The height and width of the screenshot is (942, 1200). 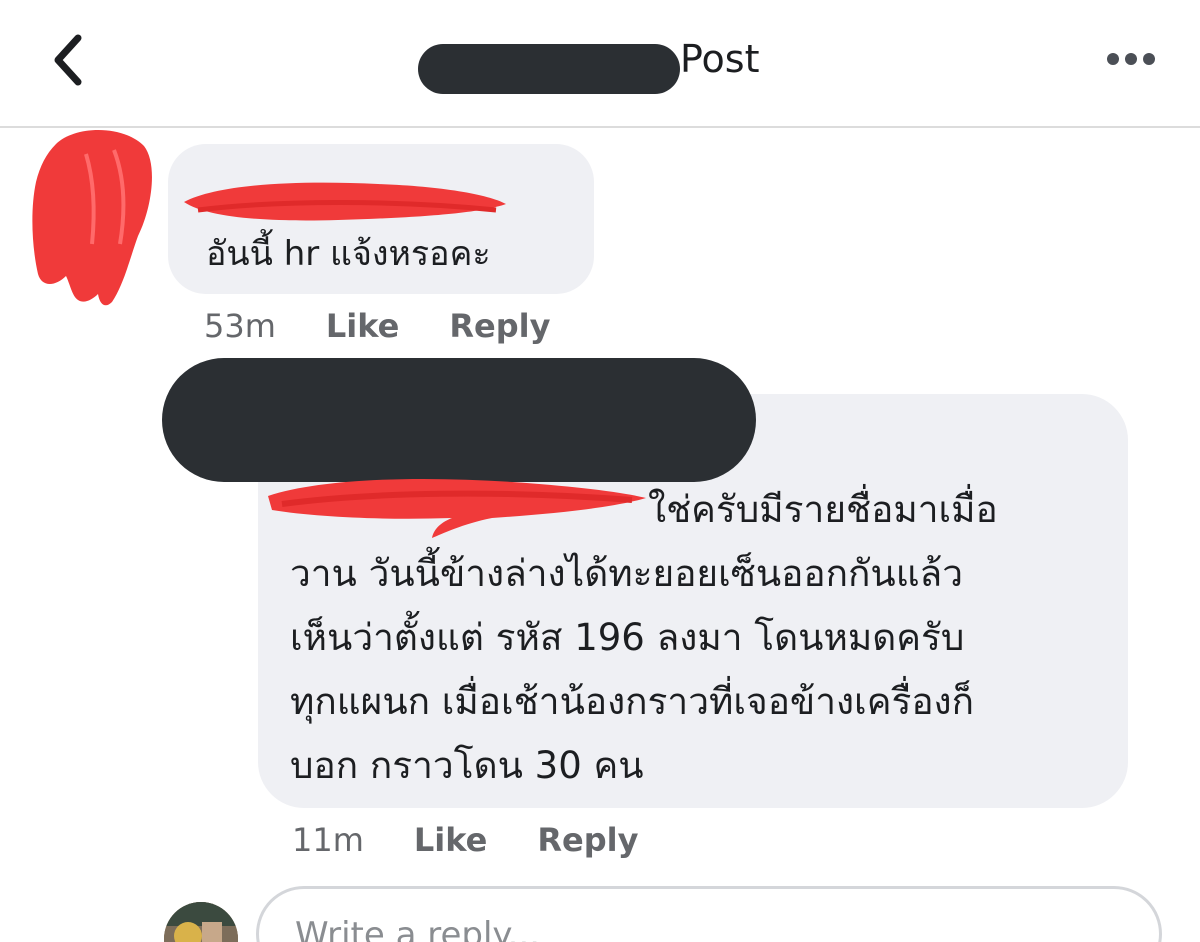 I want to click on reply-line: ใช่ครับมีรายชื่อมาเมื่อ, so click(x=823, y=509).